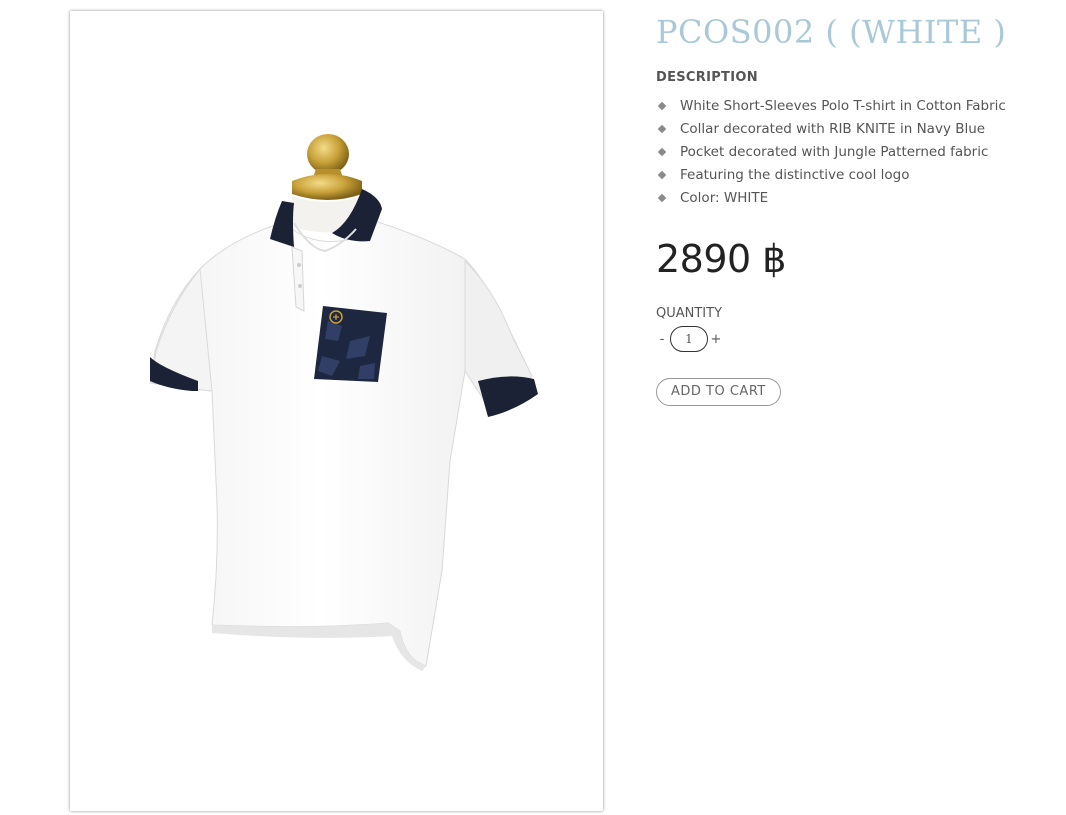  What do you see at coordinates (856, 339) in the screenshot?
I see `quantity-stepper: - +` at bounding box center [856, 339].